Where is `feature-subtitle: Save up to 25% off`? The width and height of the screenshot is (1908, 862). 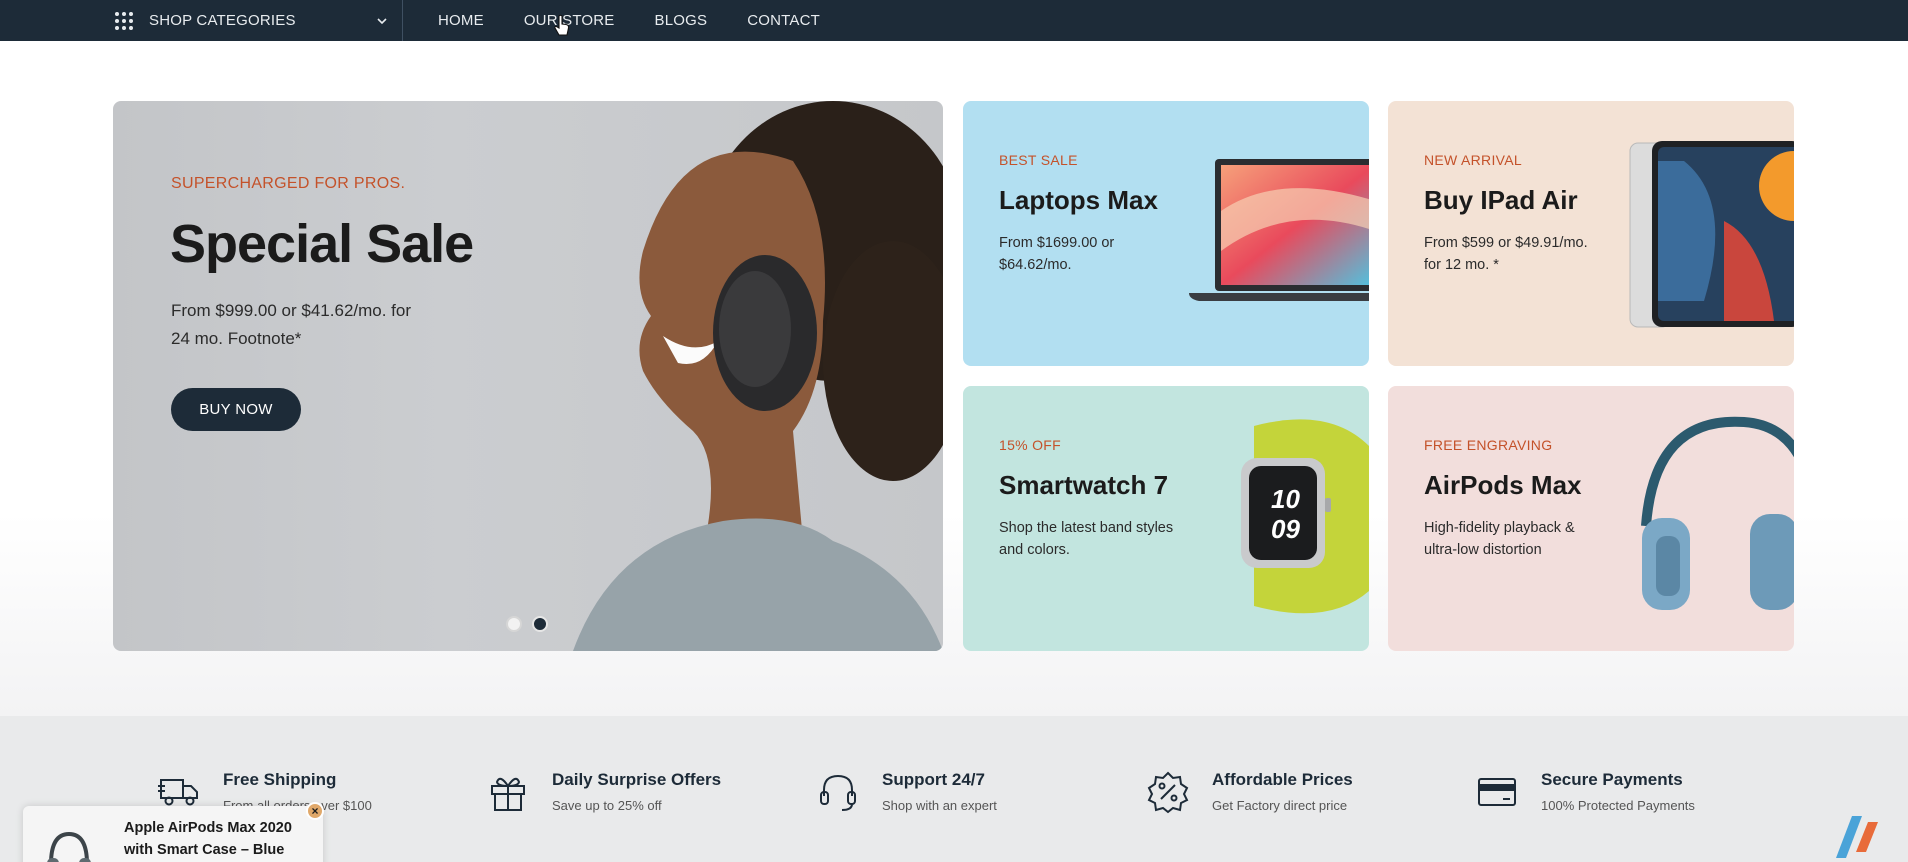 feature-subtitle: Save up to 25% off is located at coordinates (607, 805).